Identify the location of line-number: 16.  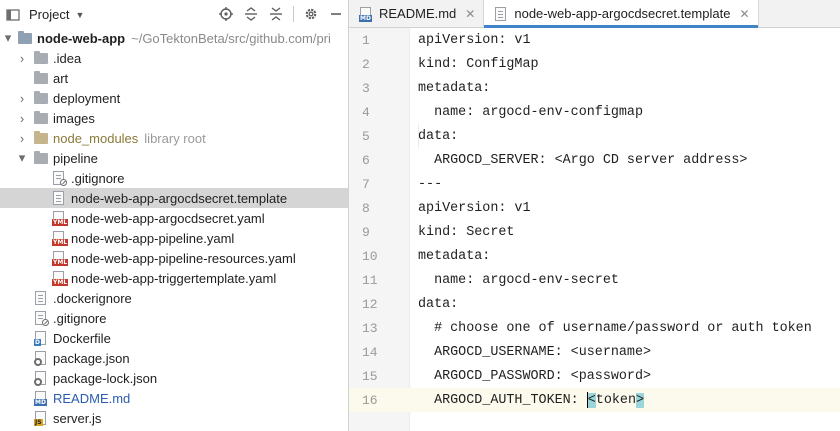
(379, 400).